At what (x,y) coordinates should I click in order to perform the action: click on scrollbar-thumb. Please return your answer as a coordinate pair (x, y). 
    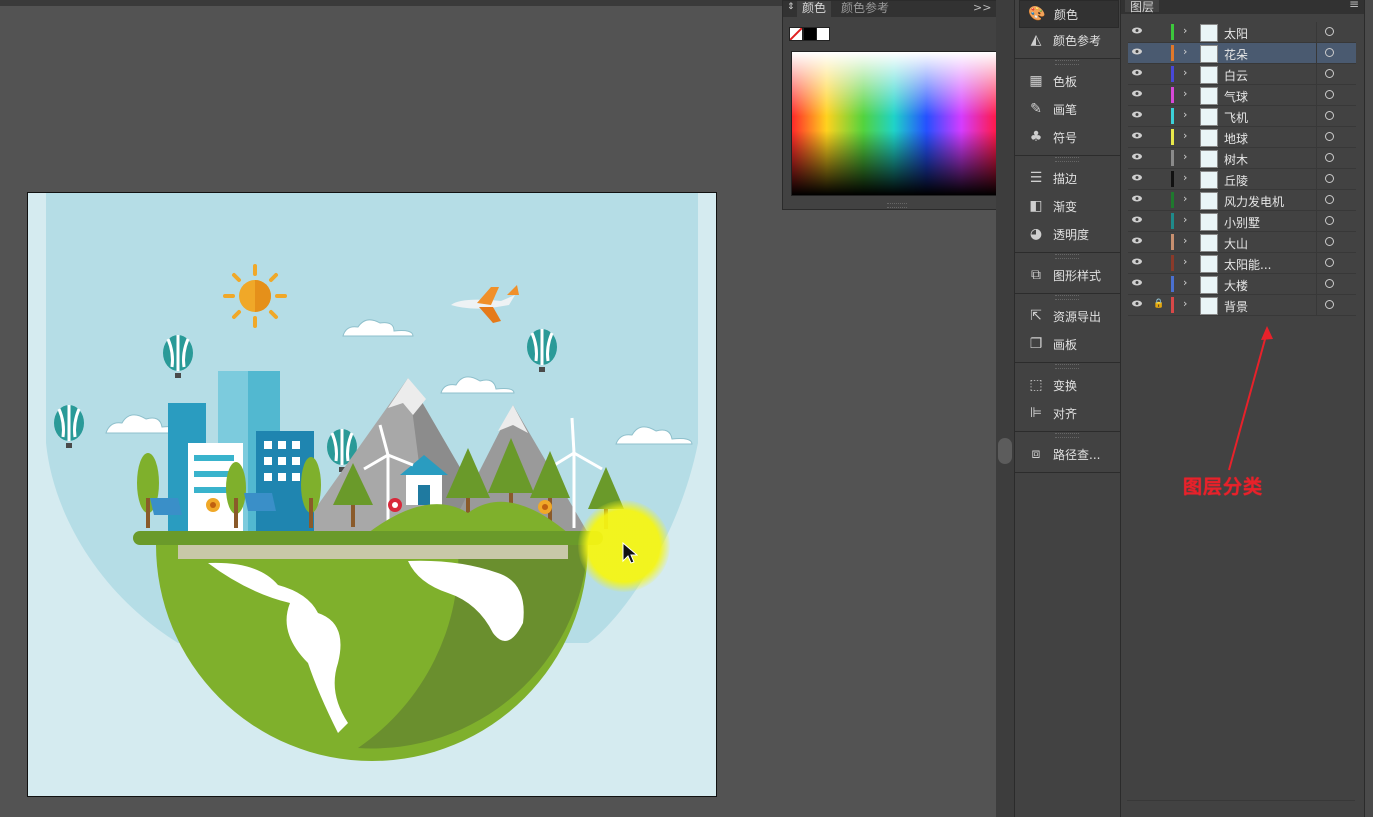
    Looking at the image, I should click on (1005, 451).